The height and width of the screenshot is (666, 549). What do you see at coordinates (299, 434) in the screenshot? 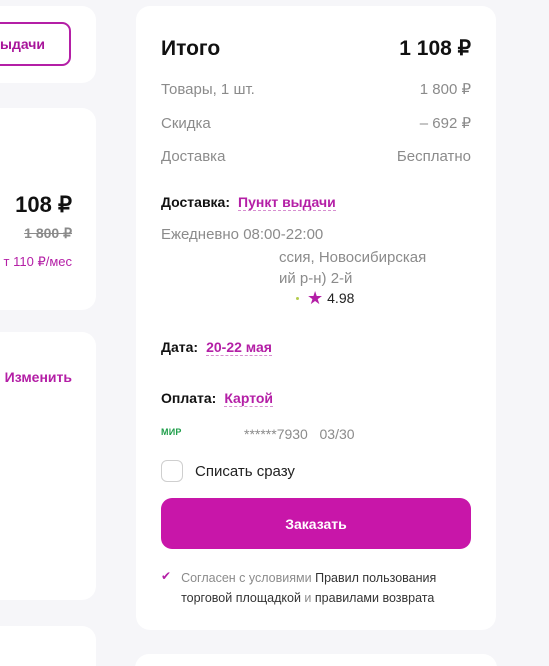
I see `card-number: ******7930 03/30` at bounding box center [299, 434].